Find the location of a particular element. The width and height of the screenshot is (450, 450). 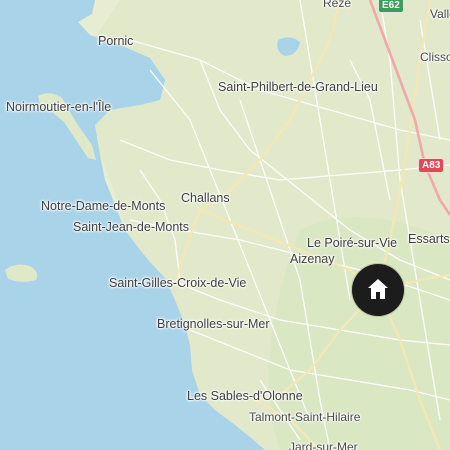

place-label-reze: Rezé is located at coordinates (337, 5).